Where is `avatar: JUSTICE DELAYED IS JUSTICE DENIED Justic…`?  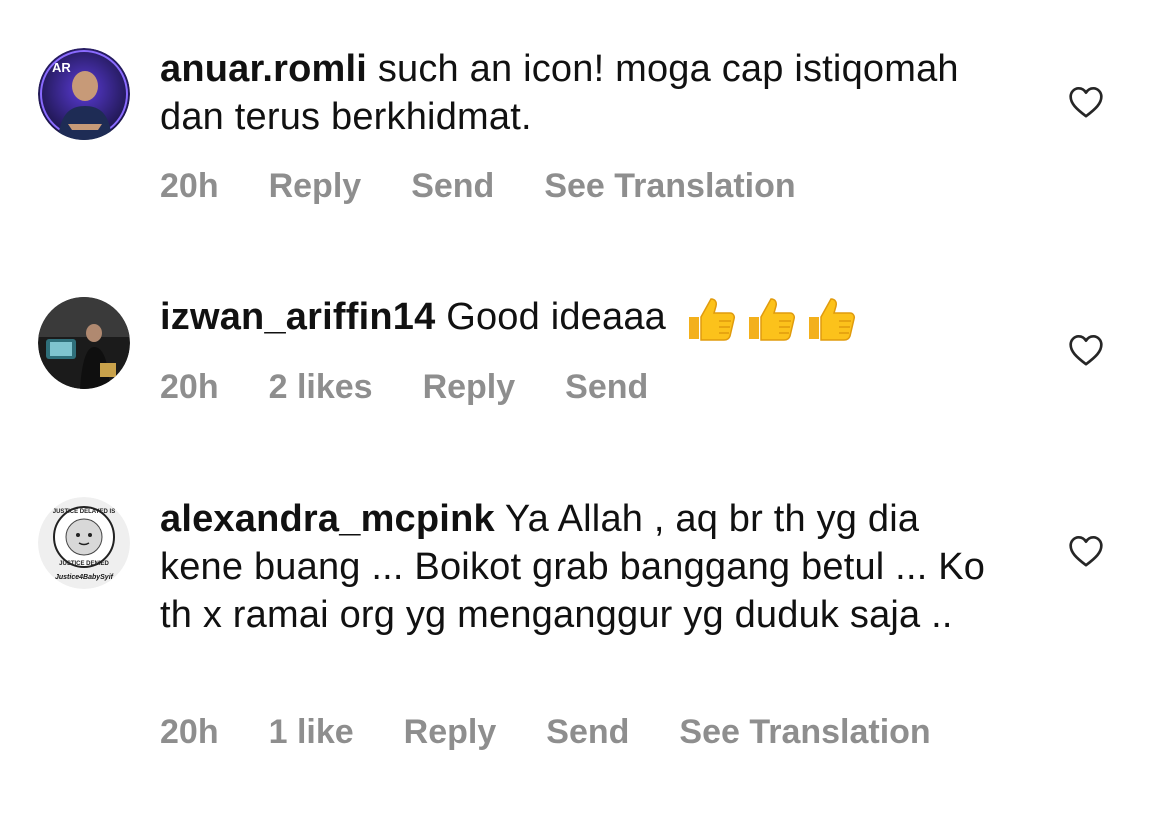 avatar: JUSTICE DELAYED IS JUSTICE DENIED Justic… is located at coordinates (84, 543).